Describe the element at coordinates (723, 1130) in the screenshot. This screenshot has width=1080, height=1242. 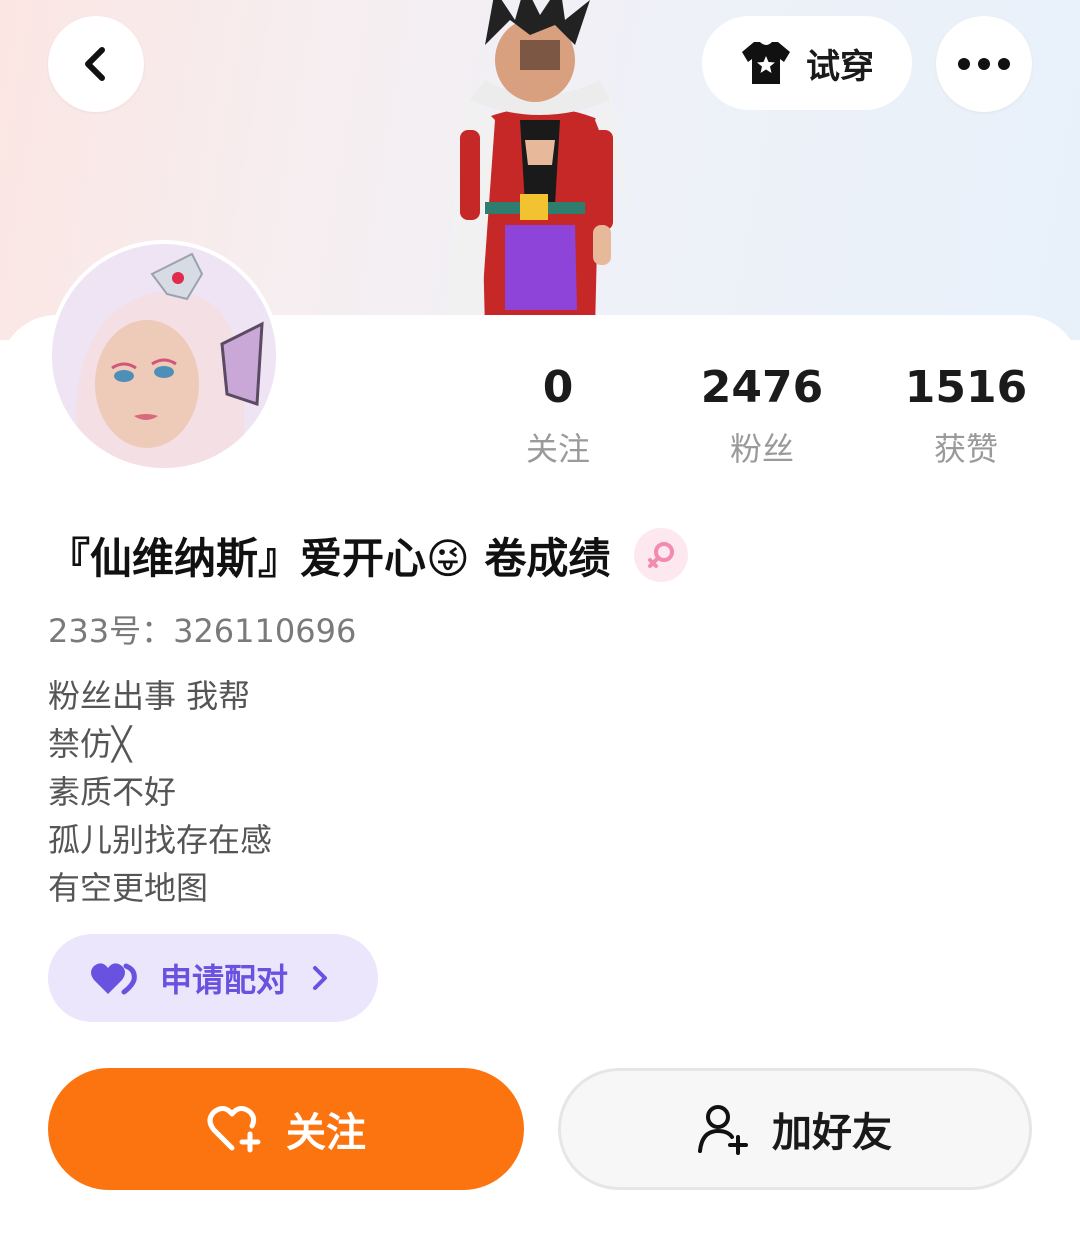
I see `add-friend-icon` at that location.